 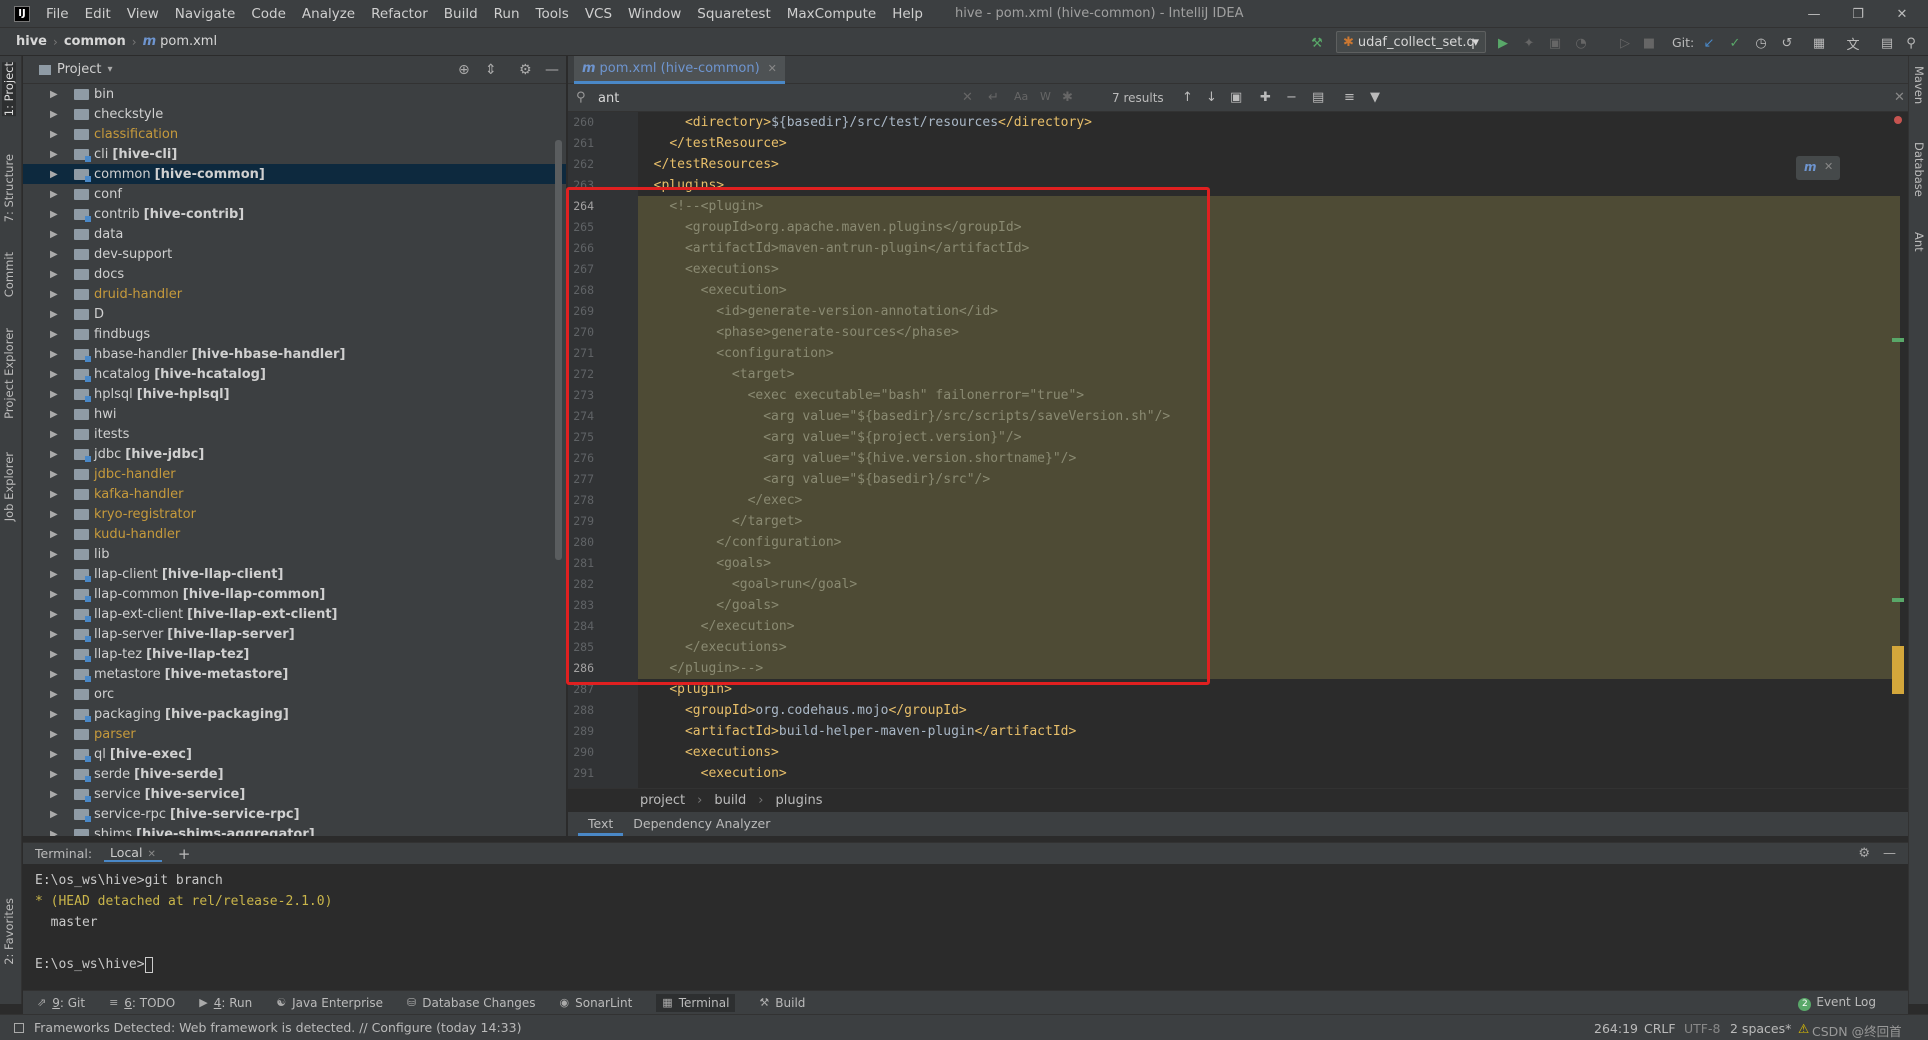 What do you see at coordinates (1919, 85) in the screenshot?
I see `tool-tab-maven: Maven` at bounding box center [1919, 85].